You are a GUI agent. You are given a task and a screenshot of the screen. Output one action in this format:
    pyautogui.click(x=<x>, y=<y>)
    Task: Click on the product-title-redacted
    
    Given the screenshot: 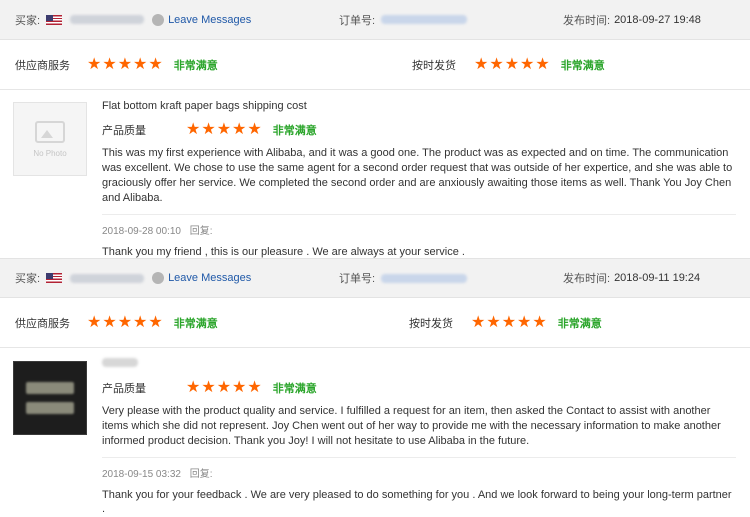 What is the action you would take?
    pyautogui.click(x=120, y=362)
    